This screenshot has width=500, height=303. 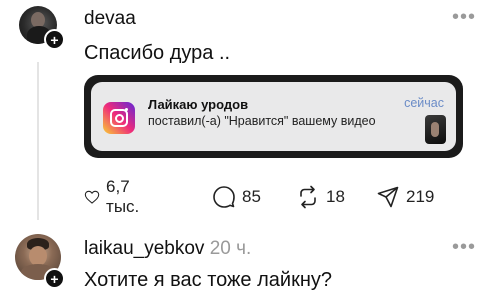 I want to click on instagram-icon, so click(x=119, y=118).